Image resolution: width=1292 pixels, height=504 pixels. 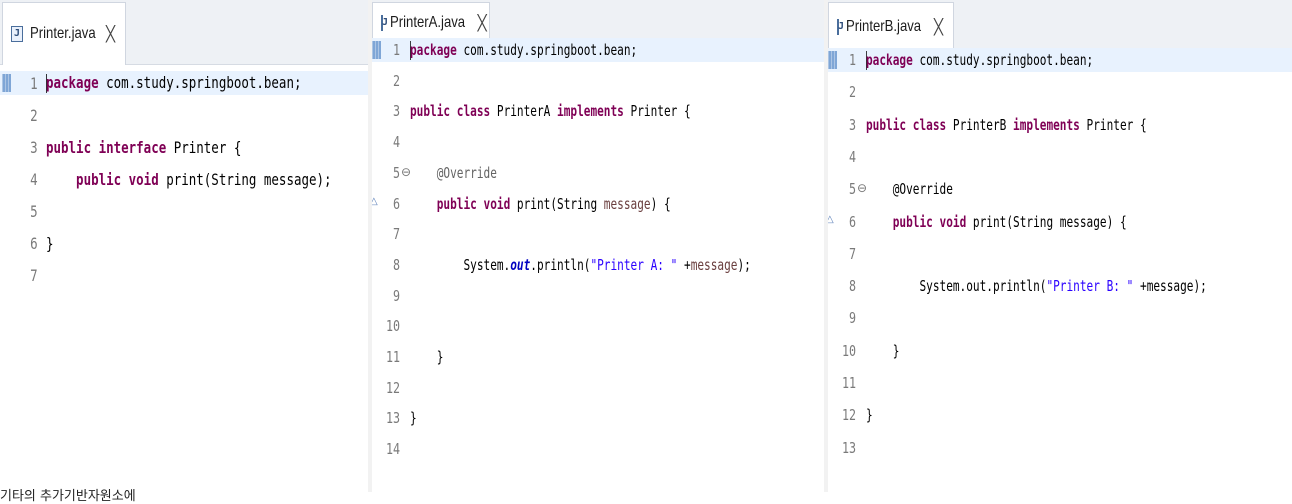 What do you see at coordinates (245, 179) in the screenshot?
I see `code-token: print(String message);` at bounding box center [245, 179].